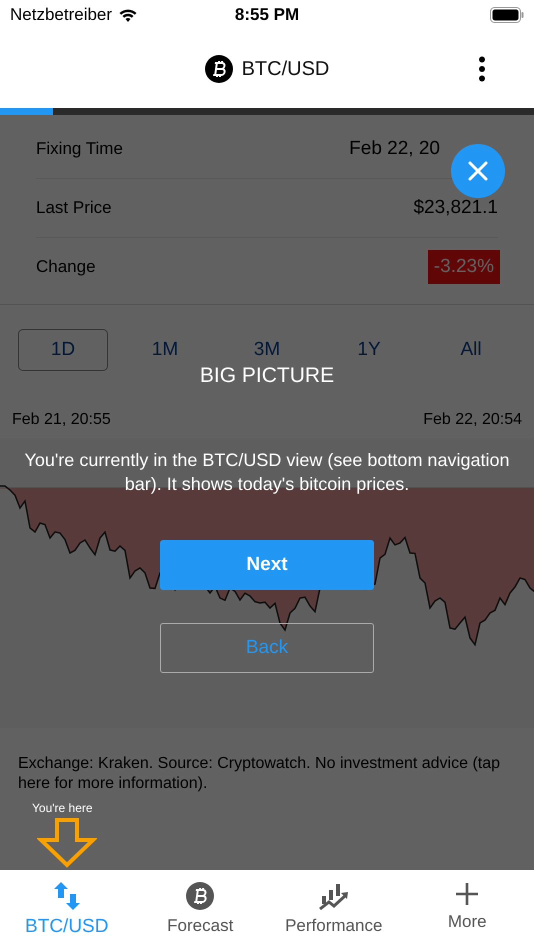  Describe the element at coordinates (394, 149) in the screenshot. I see `quote-value: Feb 22, 20` at that location.